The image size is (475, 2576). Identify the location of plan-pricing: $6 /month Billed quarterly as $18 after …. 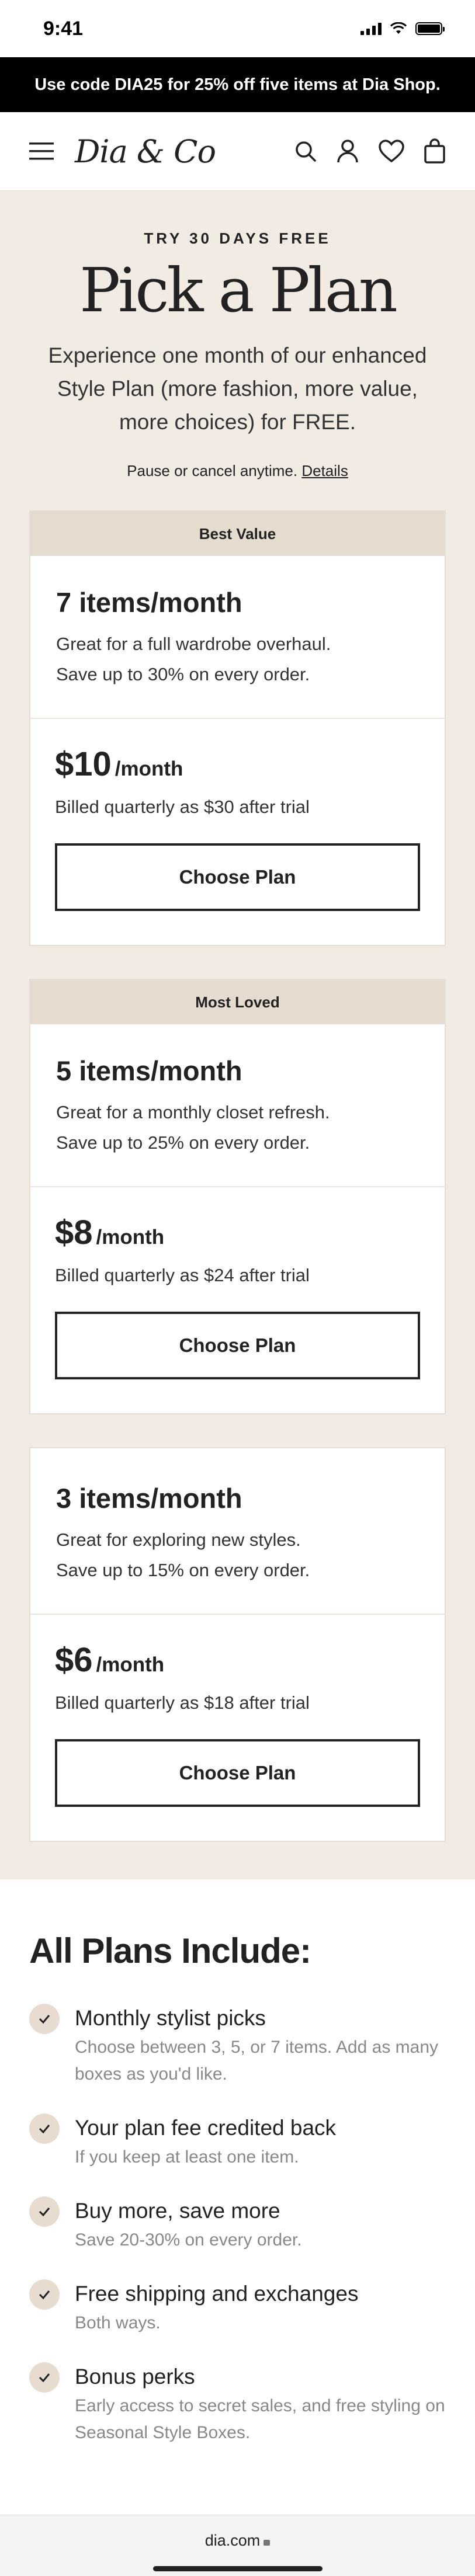
(237, 1728).